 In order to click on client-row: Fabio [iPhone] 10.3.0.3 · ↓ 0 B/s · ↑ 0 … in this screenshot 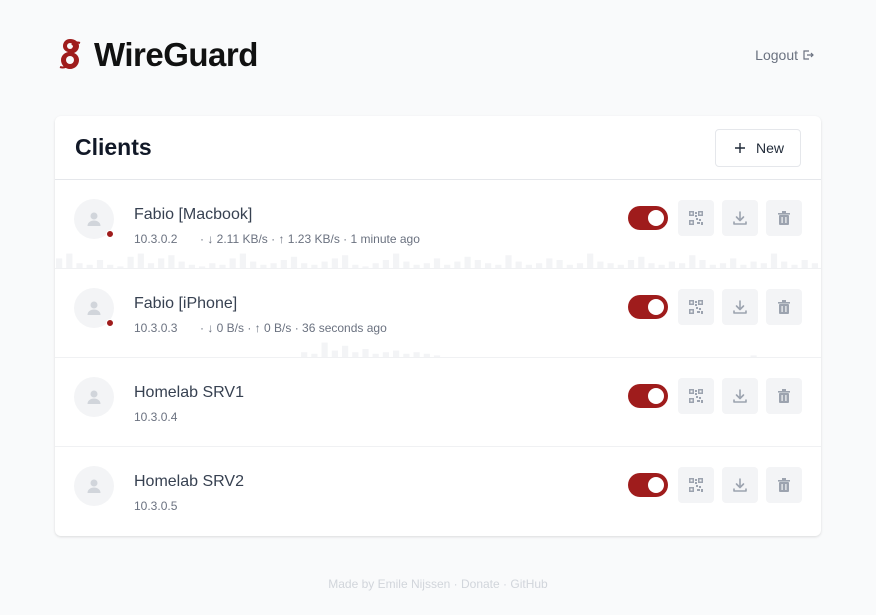, I will do `click(438, 313)`.